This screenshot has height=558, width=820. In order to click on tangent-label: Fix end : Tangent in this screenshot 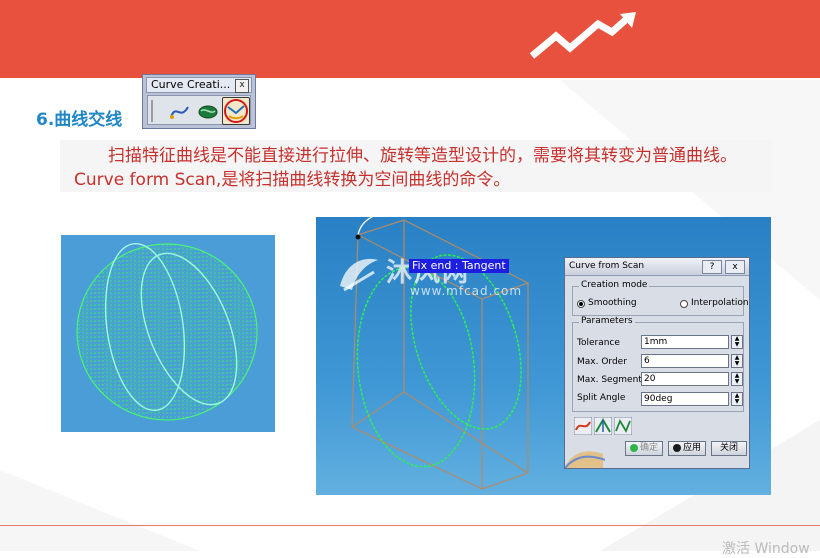, I will do `click(459, 266)`.